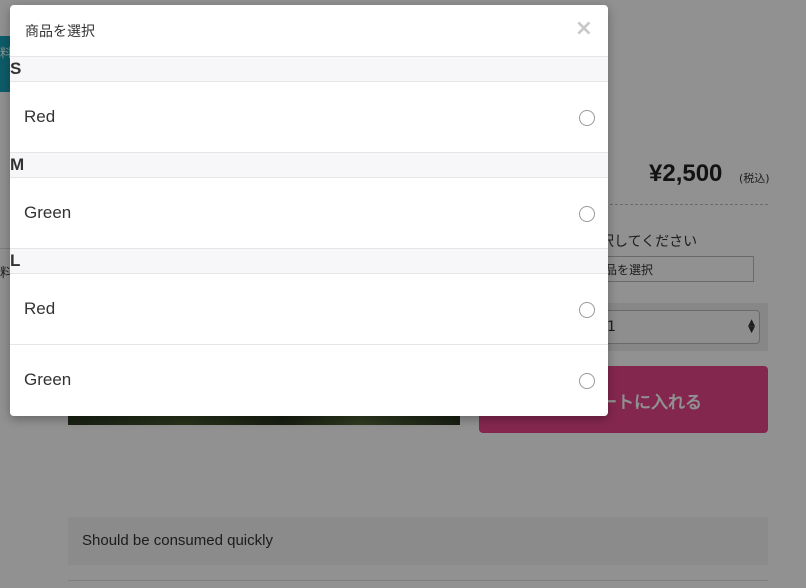  Describe the element at coordinates (15, 260) in the screenshot. I see `group-label: L` at that location.